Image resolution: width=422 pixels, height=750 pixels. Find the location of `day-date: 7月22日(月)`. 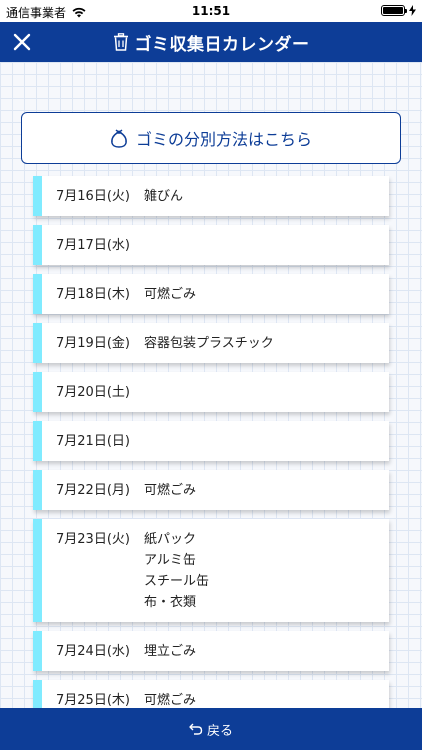

day-date: 7月22日(月) is located at coordinates (93, 490).